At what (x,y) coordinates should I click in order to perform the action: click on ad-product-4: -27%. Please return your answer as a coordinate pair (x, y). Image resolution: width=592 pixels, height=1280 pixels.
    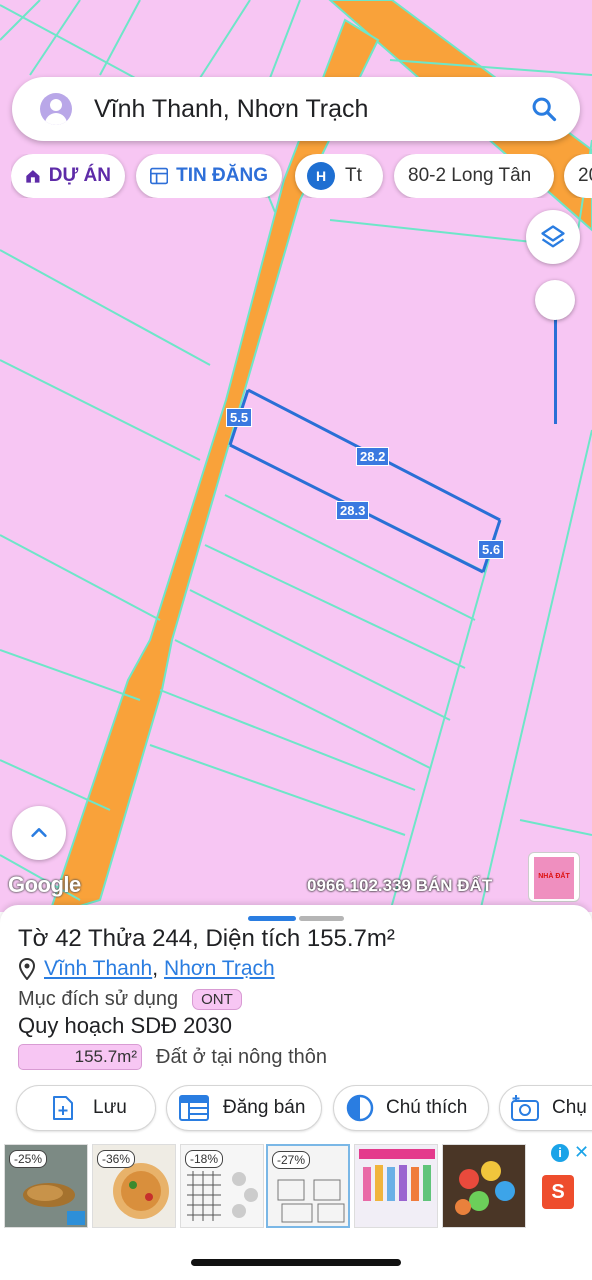
    Looking at the image, I should click on (308, 1186).